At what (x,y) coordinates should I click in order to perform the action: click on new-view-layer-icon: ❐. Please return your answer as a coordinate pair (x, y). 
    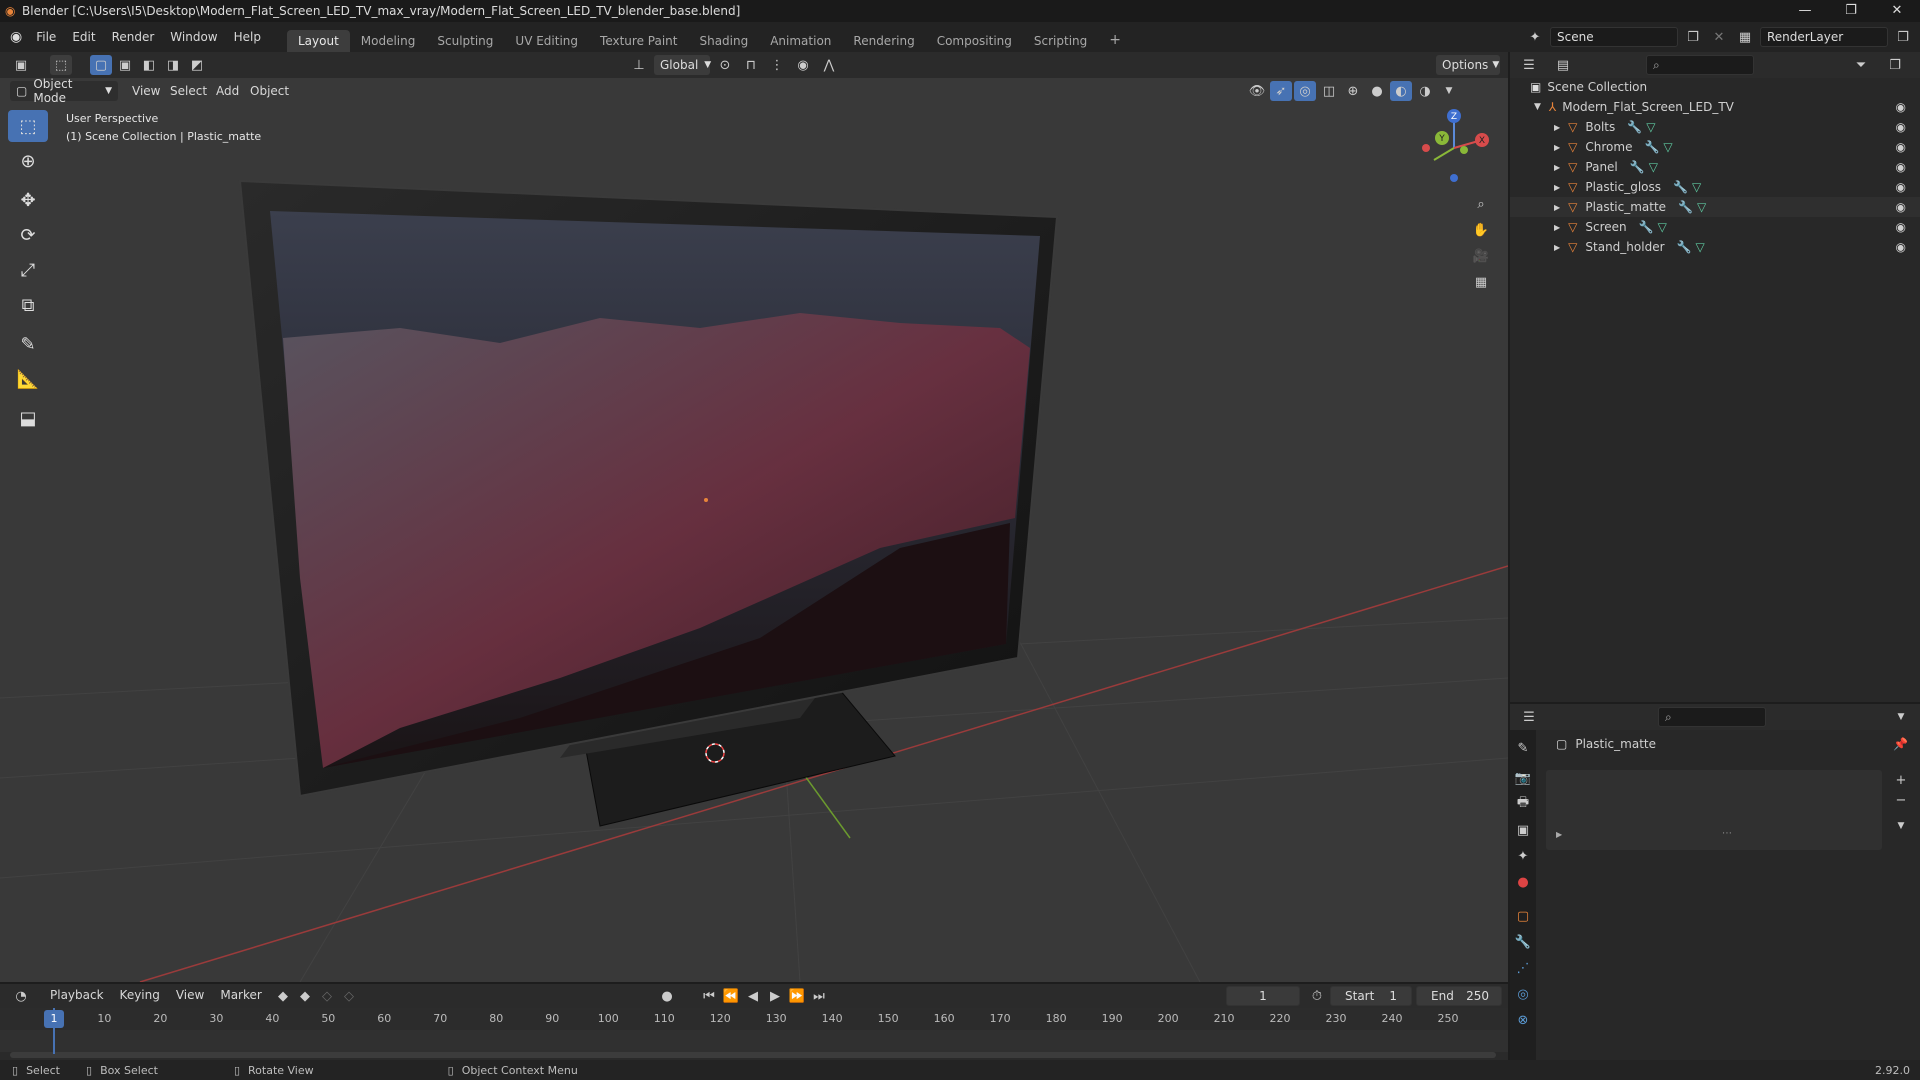
    Looking at the image, I should click on (1903, 37).